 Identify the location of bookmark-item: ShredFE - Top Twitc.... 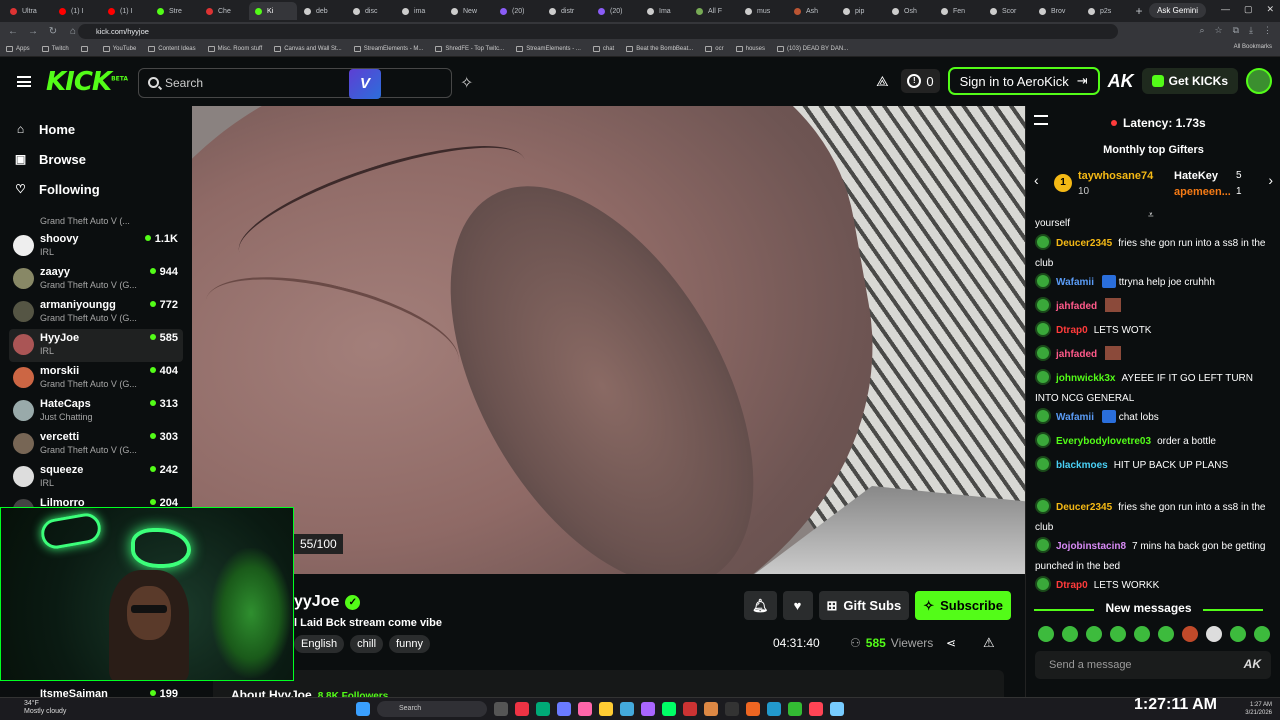
(469, 48).